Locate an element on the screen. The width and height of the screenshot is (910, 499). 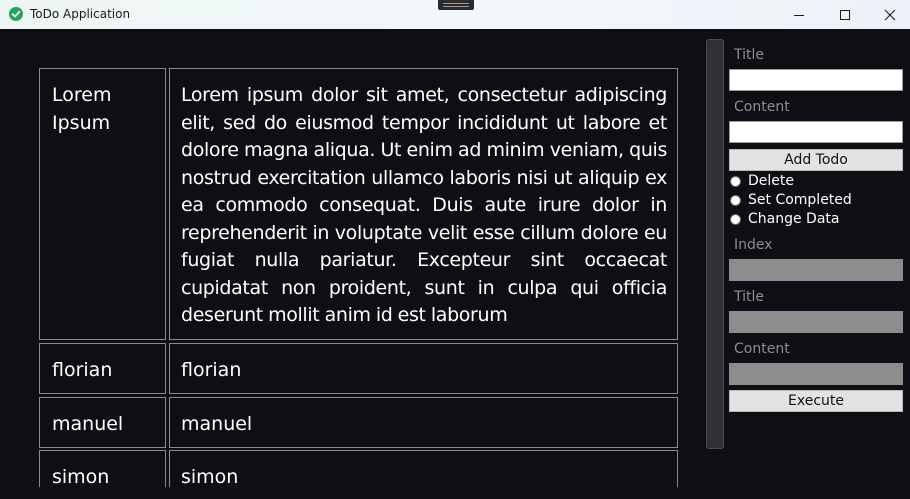
radio-label: Change Data is located at coordinates (794, 219).